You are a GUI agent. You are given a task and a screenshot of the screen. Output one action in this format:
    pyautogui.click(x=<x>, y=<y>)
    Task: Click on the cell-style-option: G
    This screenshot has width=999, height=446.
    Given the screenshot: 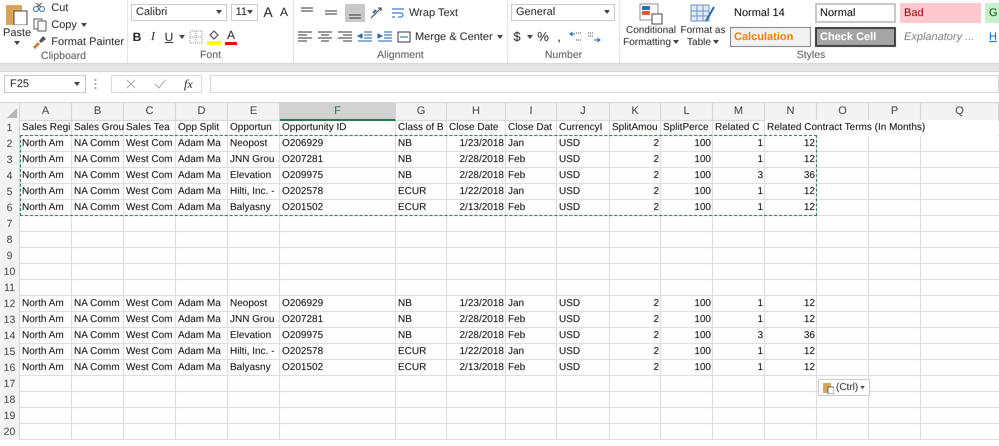 What is the action you would take?
    pyautogui.click(x=992, y=12)
    